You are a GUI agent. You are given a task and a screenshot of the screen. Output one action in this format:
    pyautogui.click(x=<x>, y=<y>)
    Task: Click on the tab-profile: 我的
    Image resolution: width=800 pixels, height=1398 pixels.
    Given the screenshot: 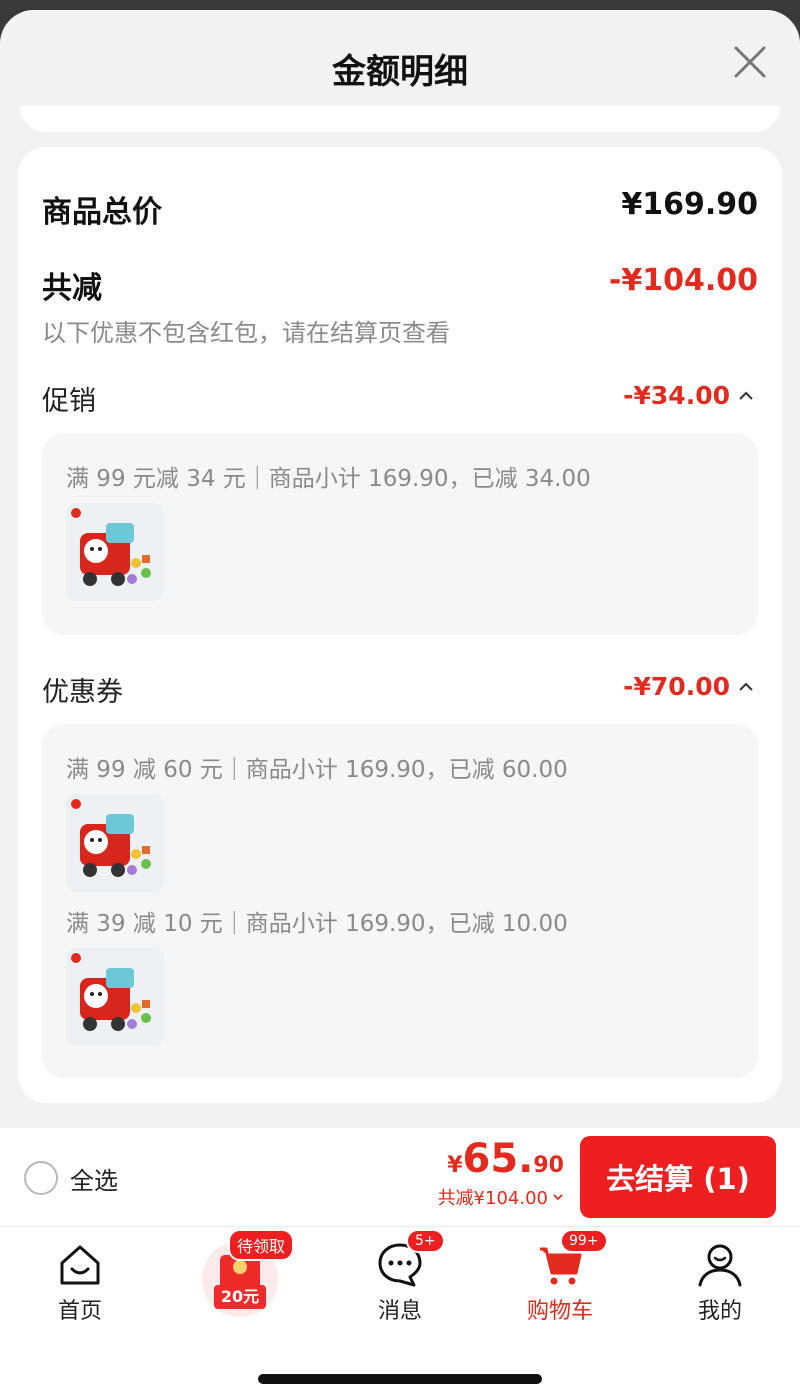 What is the action you would take?
    pyautogui.click(x=720, y=1282)
    